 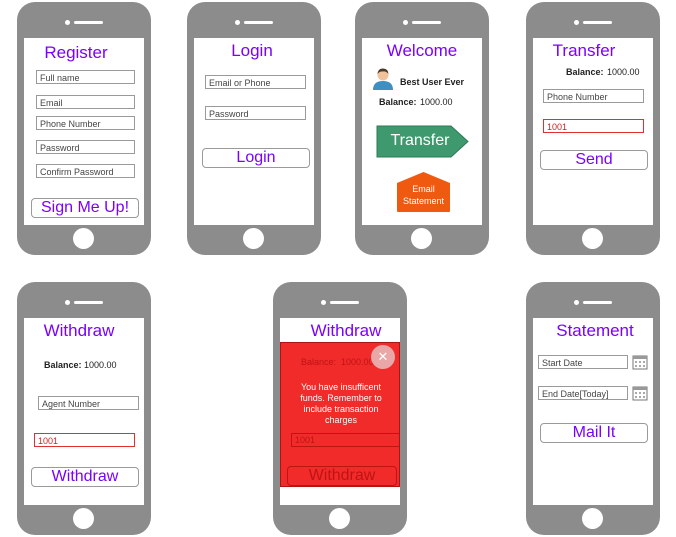 What do you see at coordinates (593, 96) in the screenshot?
I see `phone-number-input: Phone Number` at bounding box center [593, 96].